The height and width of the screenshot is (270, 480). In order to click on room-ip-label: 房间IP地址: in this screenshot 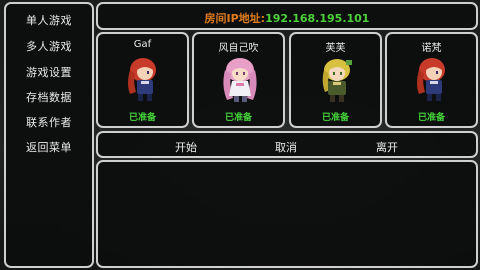, I will do `click(235, 18)`.